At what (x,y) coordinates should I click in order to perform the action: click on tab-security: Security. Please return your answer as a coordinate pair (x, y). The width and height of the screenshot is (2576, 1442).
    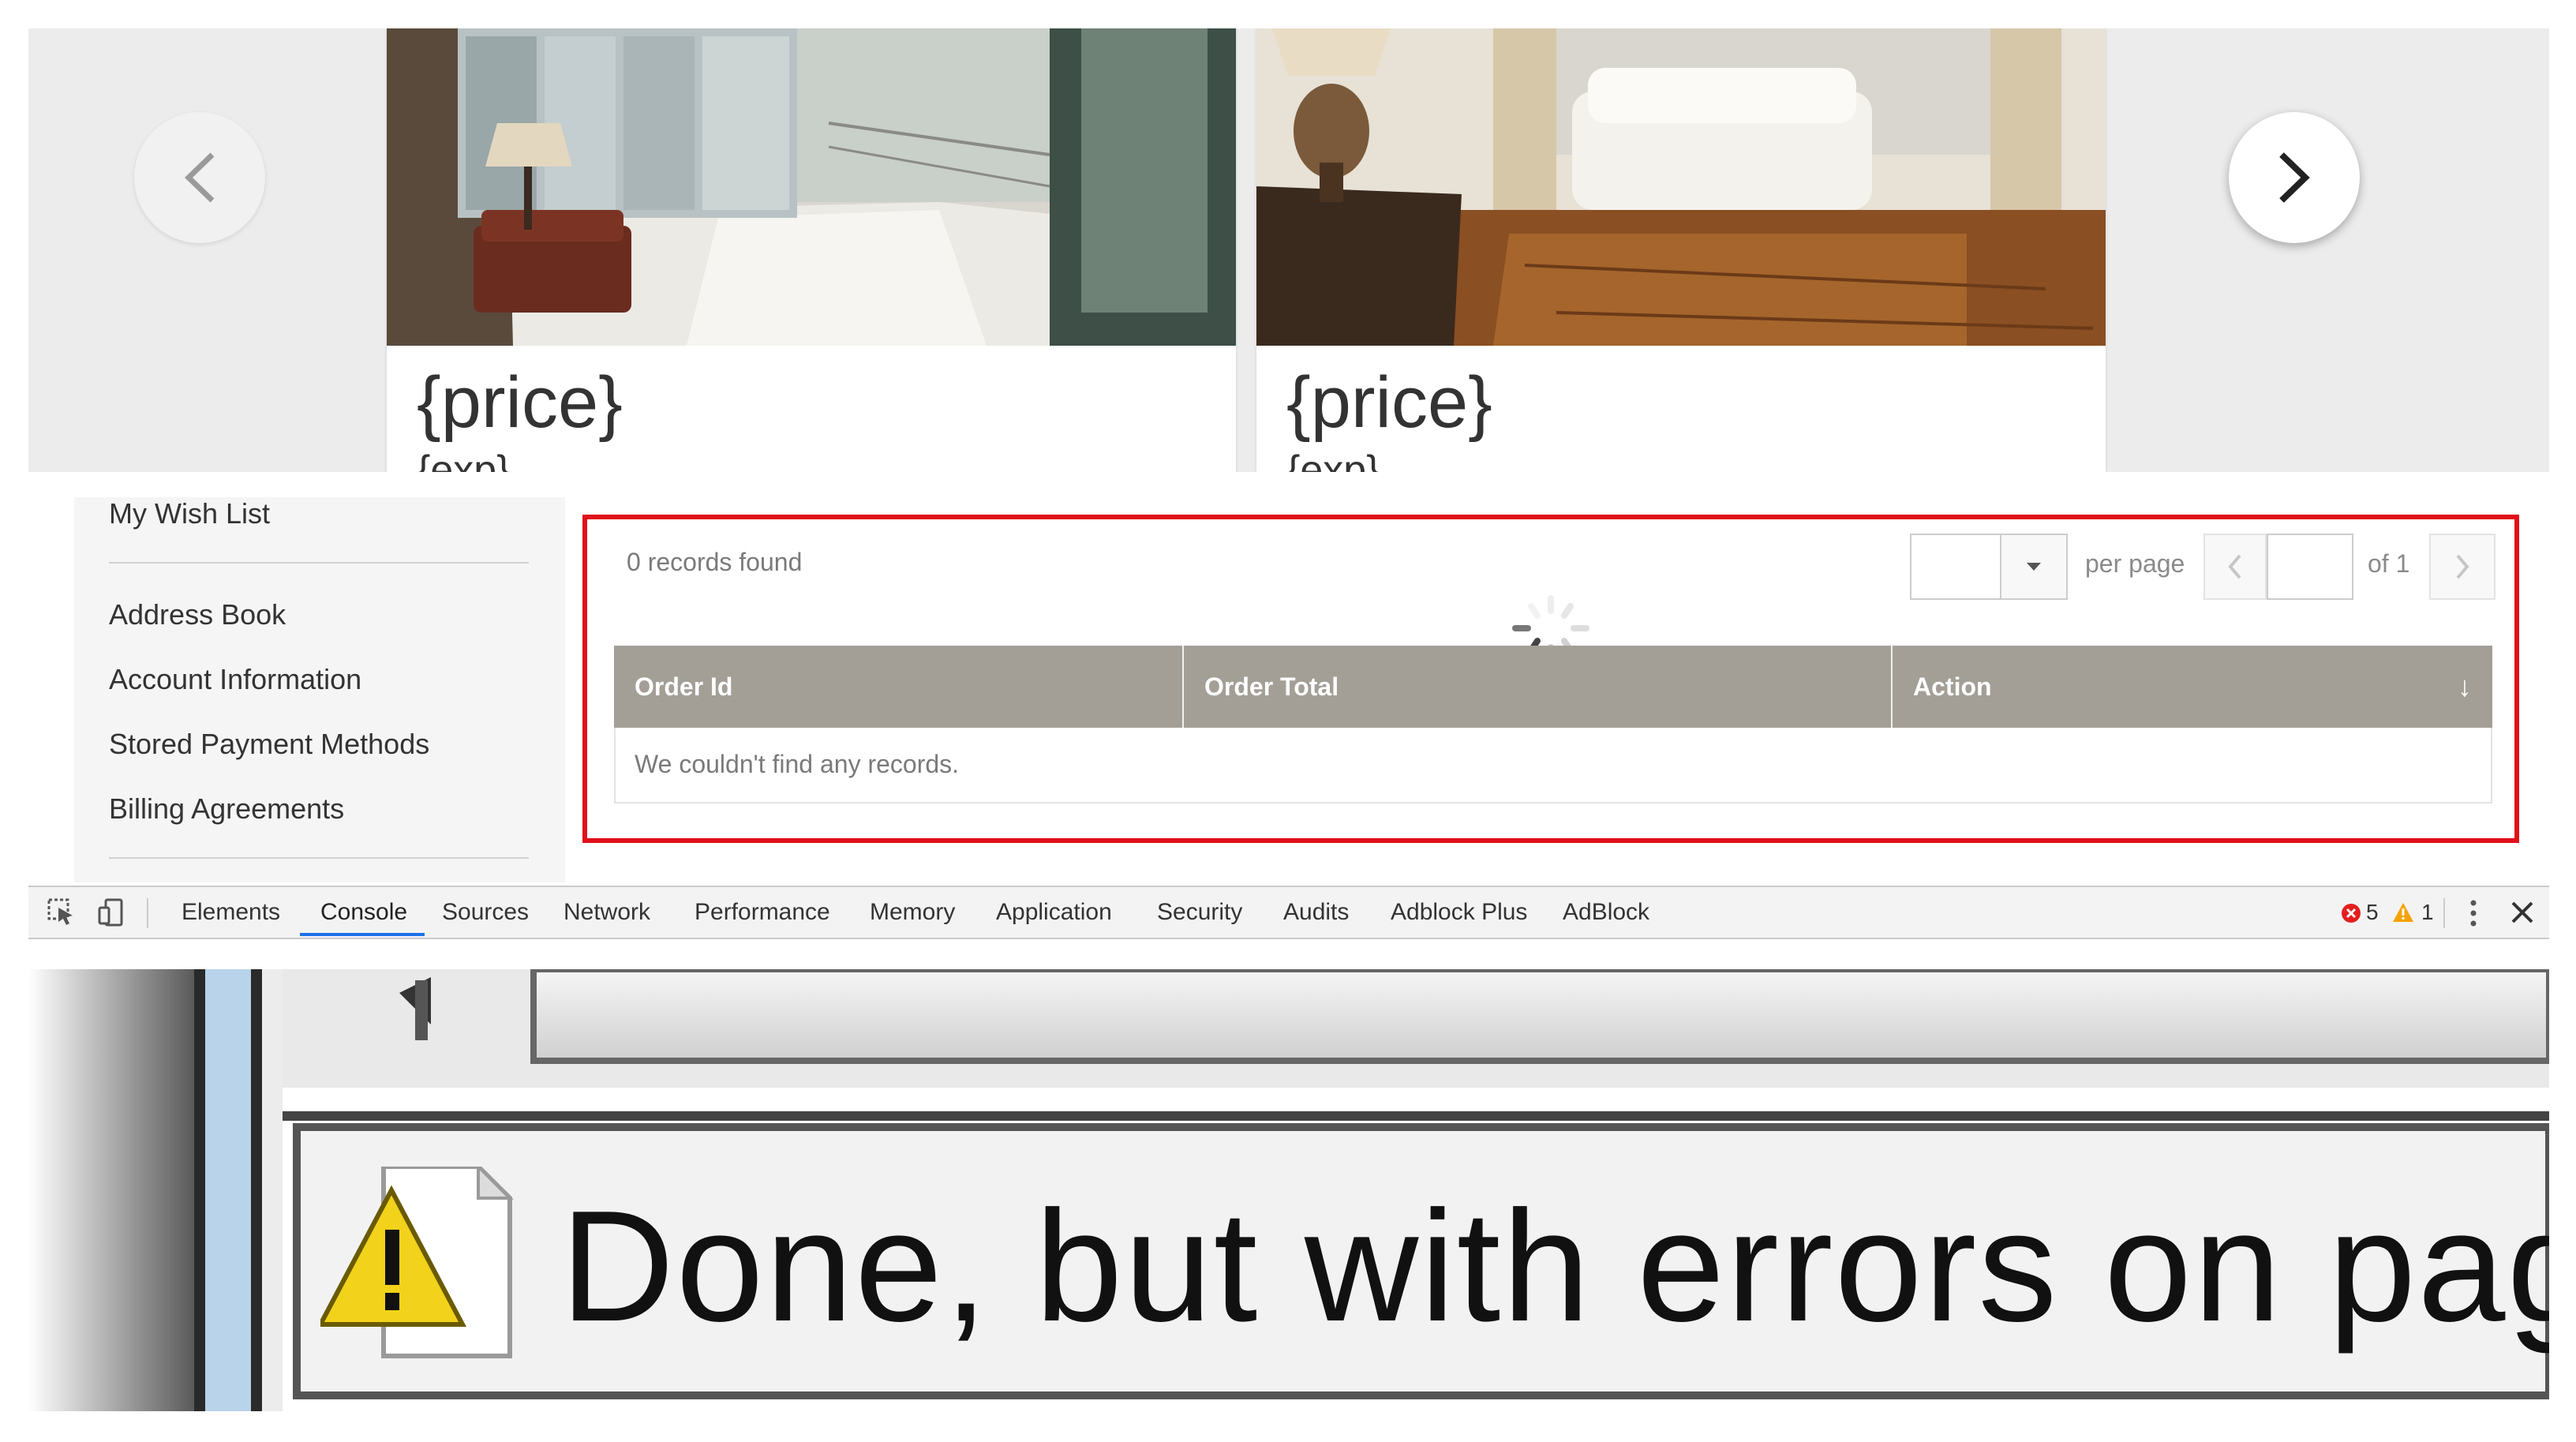
    Looking at the image, I should click on (1199, 912).